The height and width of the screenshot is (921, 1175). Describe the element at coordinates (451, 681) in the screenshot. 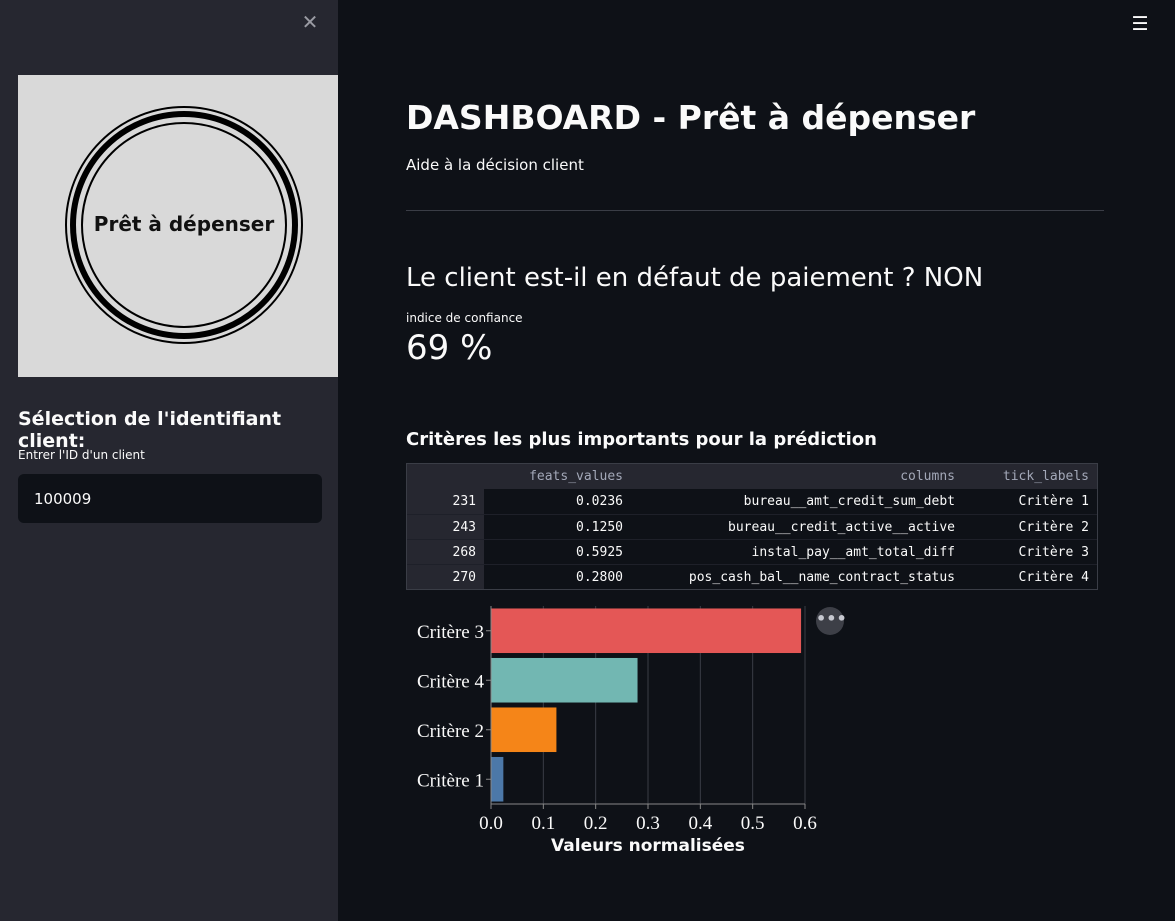

I see `y-tick-label: Critère 4` at that location.